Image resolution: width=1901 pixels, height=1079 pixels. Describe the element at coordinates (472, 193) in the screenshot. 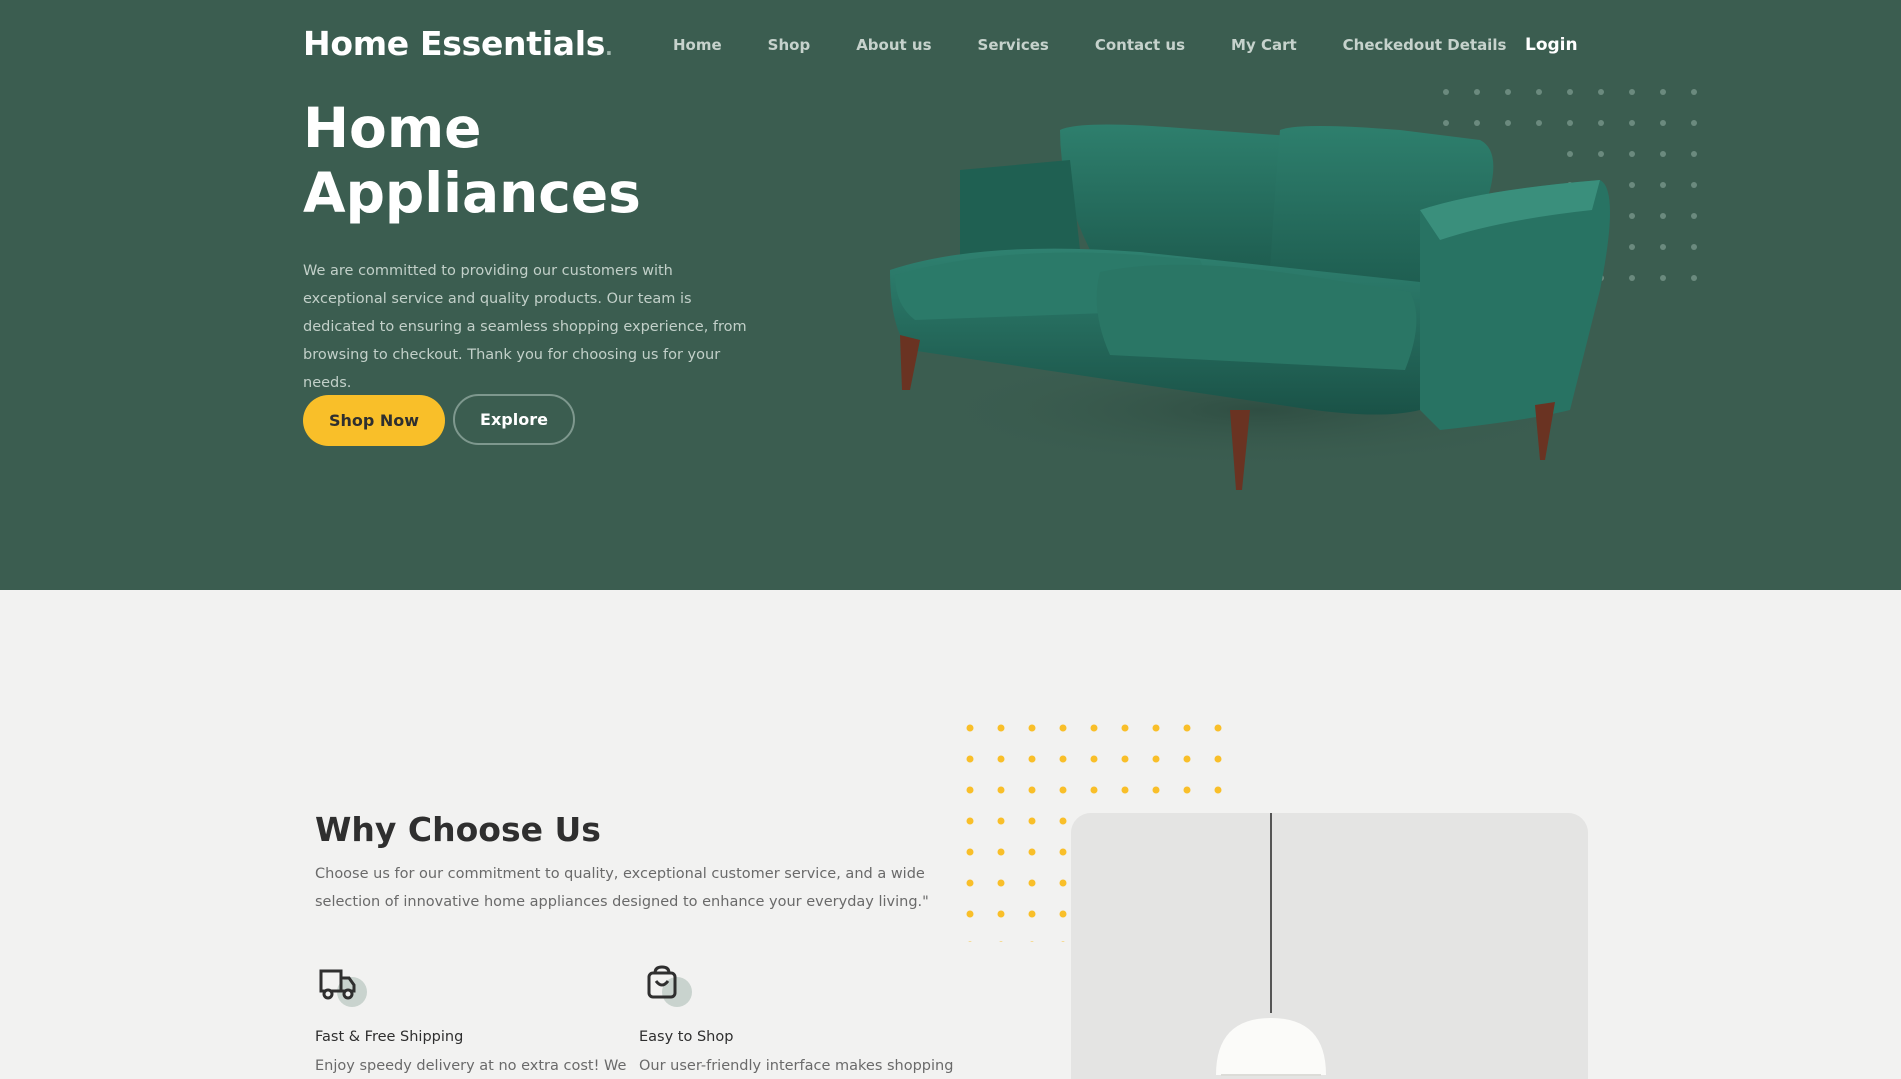

I see `hero-title-line2: Appliances` at that location.